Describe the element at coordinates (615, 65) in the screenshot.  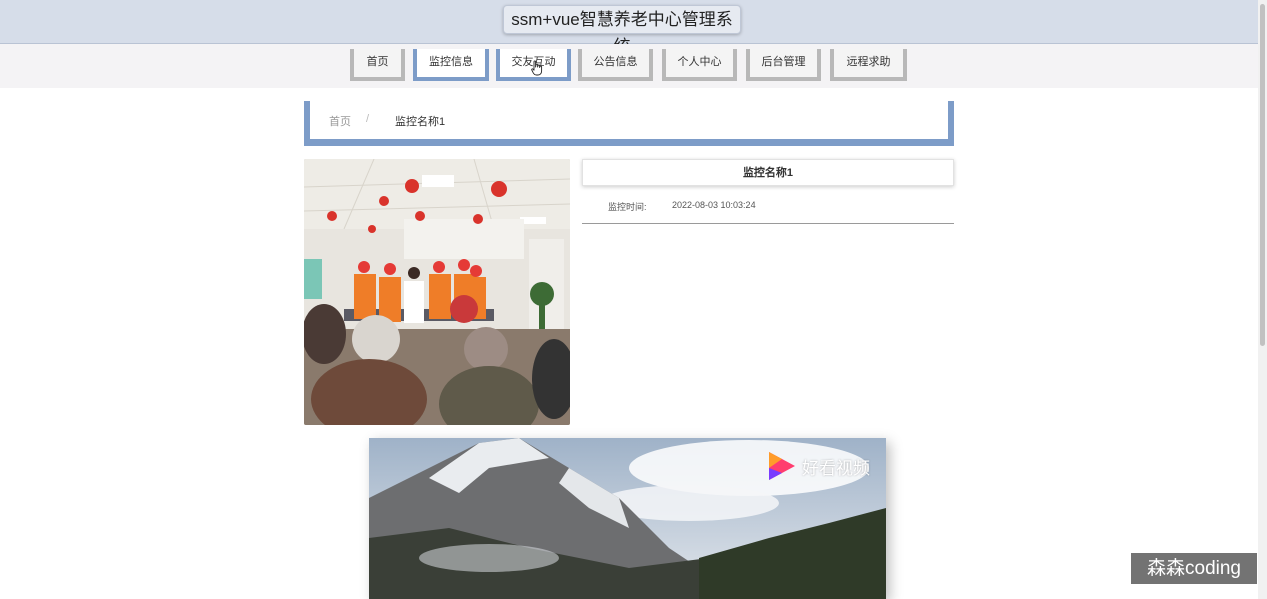
I see `nav-item-announcements: 公告信息` at that location.